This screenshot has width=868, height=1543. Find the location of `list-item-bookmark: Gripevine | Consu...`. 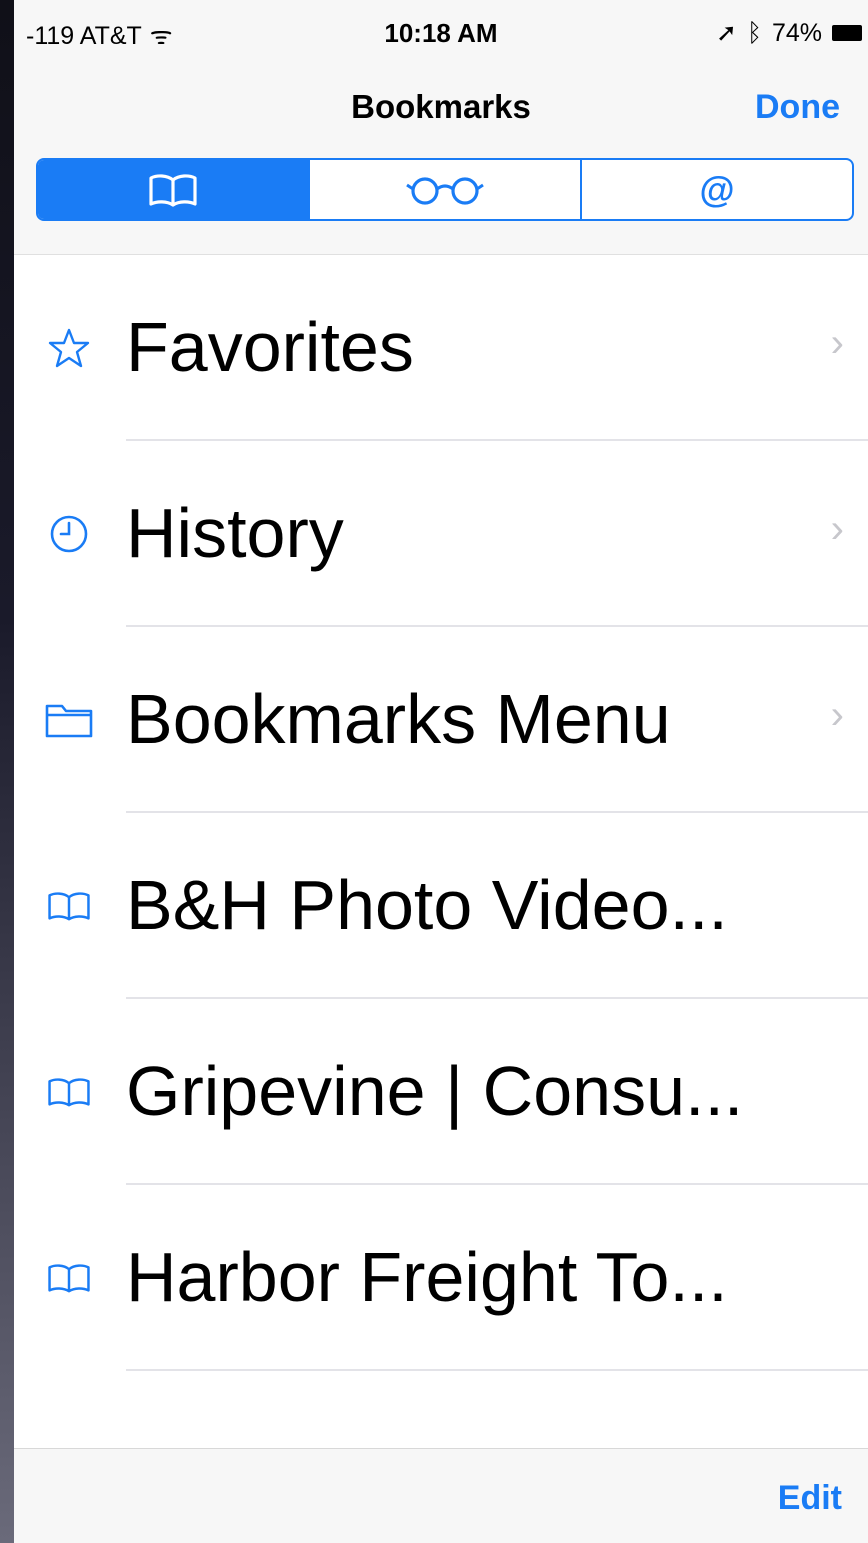

list-item-bookmark: Gripevine | Consu... is located at coordinates (441, 1092).